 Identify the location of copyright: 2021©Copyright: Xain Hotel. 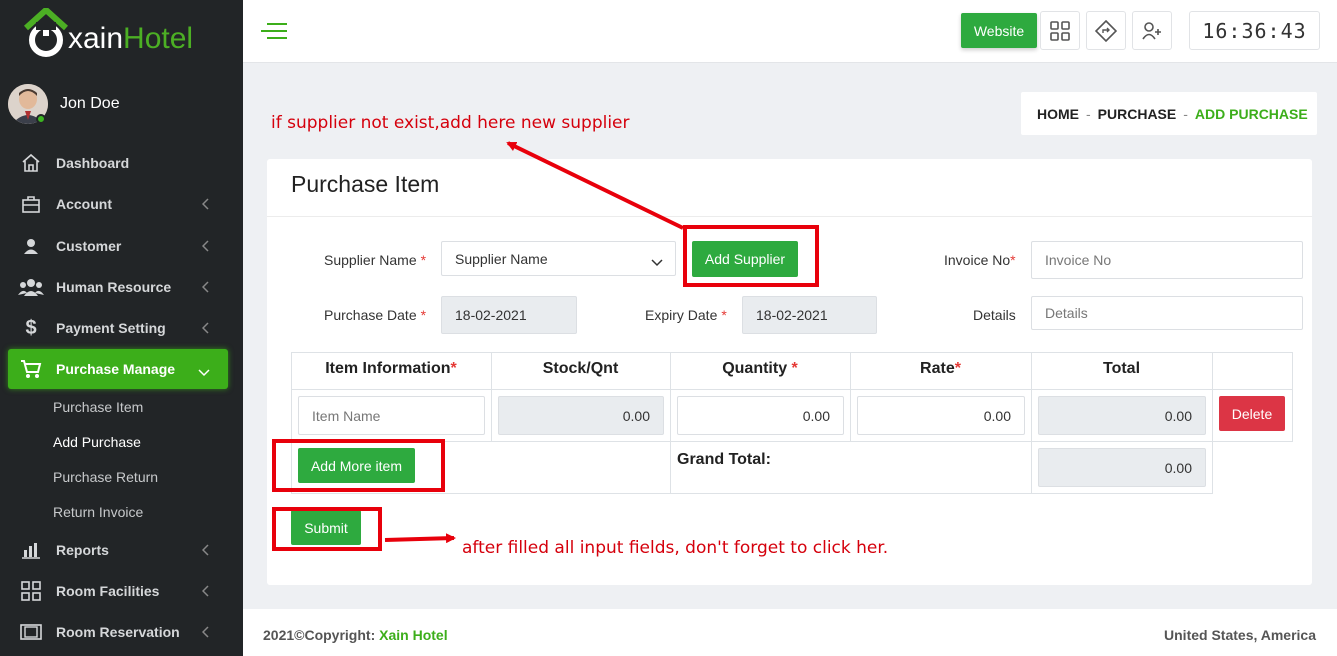
(355, 635).